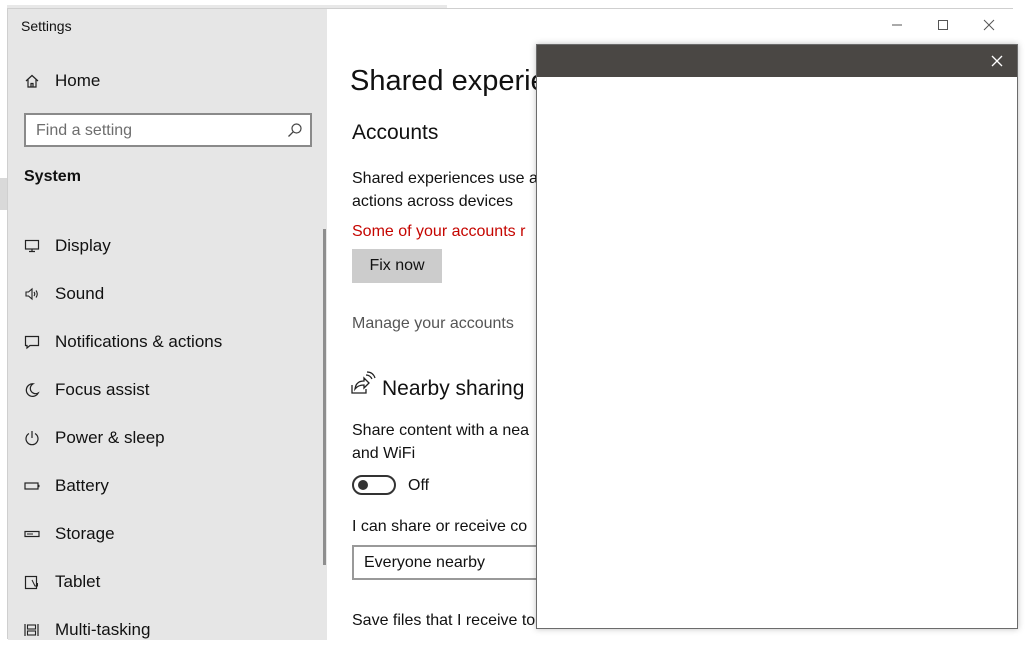  I want to click on background-window-edge, so click(3, 194).